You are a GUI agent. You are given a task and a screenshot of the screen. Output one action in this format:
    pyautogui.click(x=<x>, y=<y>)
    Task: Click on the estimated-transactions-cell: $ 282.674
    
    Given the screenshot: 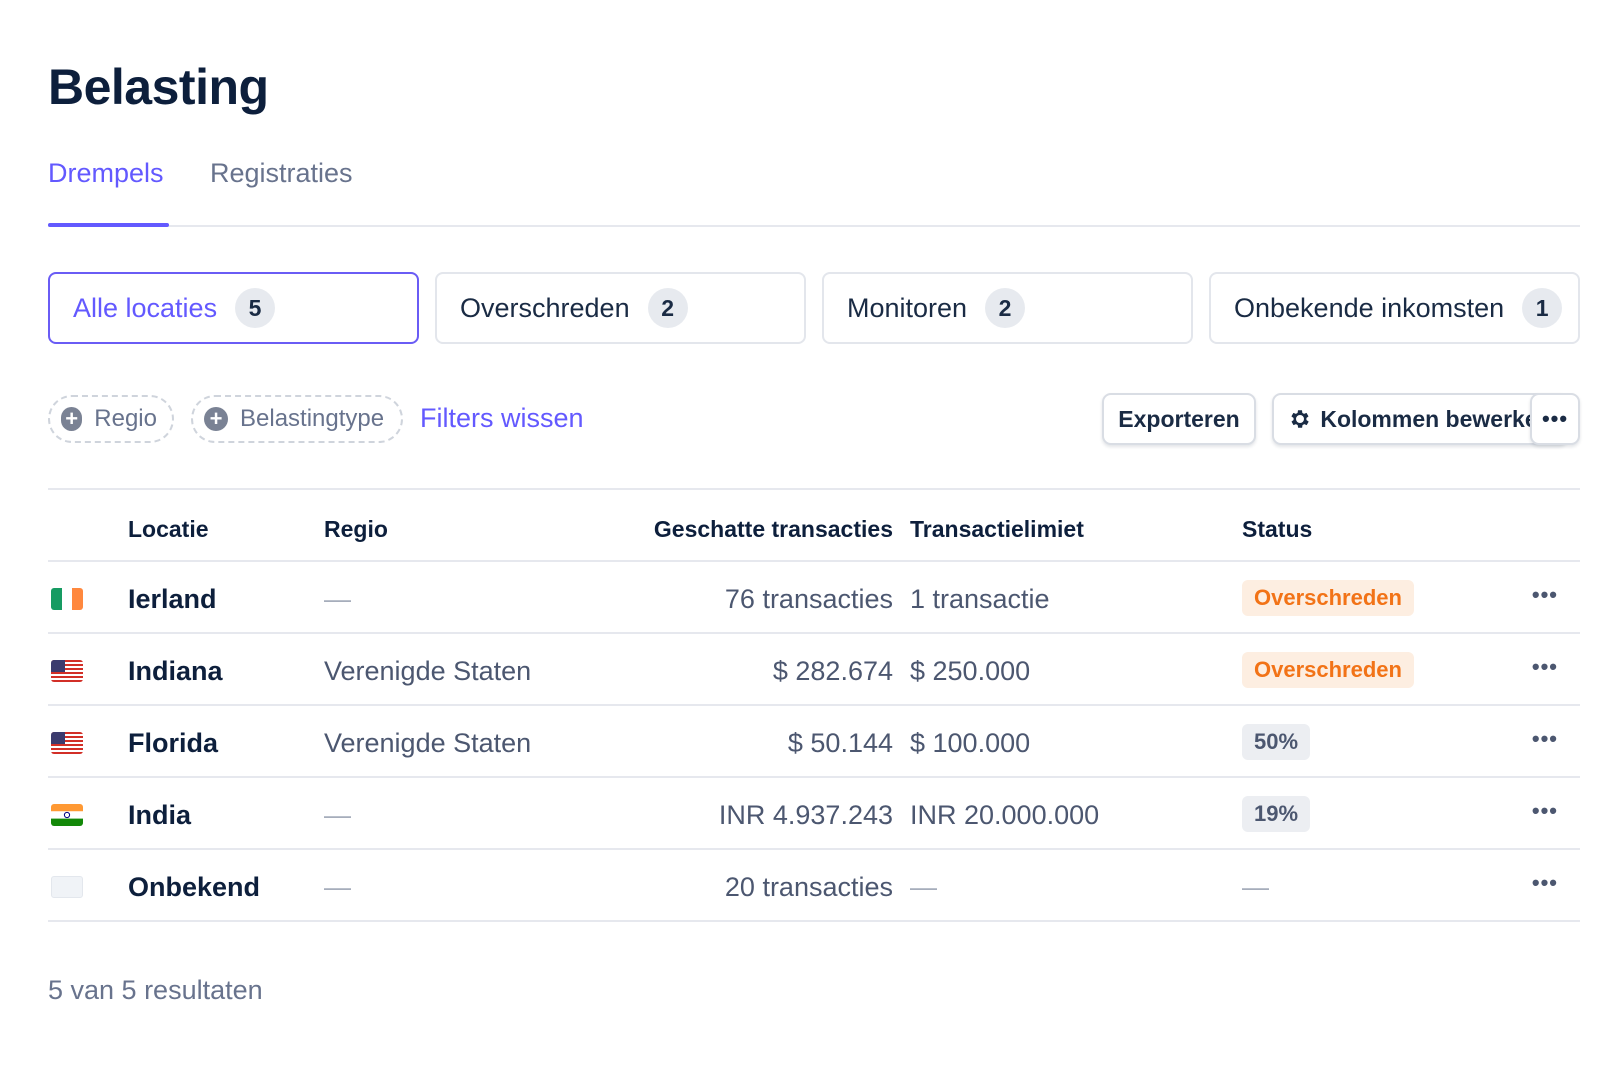 What is the action you would take?
    pyautogui.click(x=832, y=671)
    